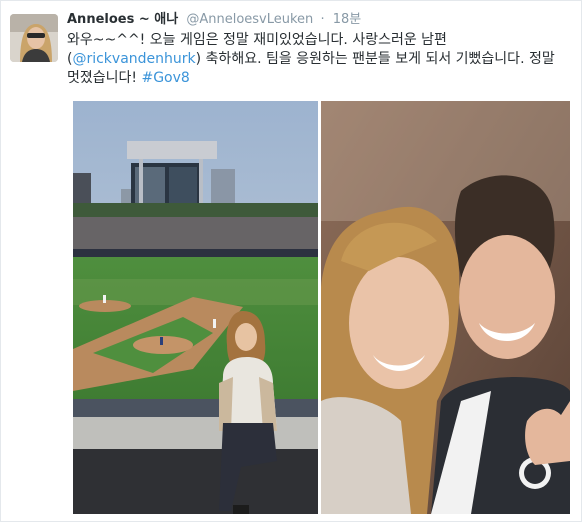 This screenshot has height=522, width=582. Describe the element at coordinates (347, 19) in the screenshot. I see `timestamp: 18분` at that location.